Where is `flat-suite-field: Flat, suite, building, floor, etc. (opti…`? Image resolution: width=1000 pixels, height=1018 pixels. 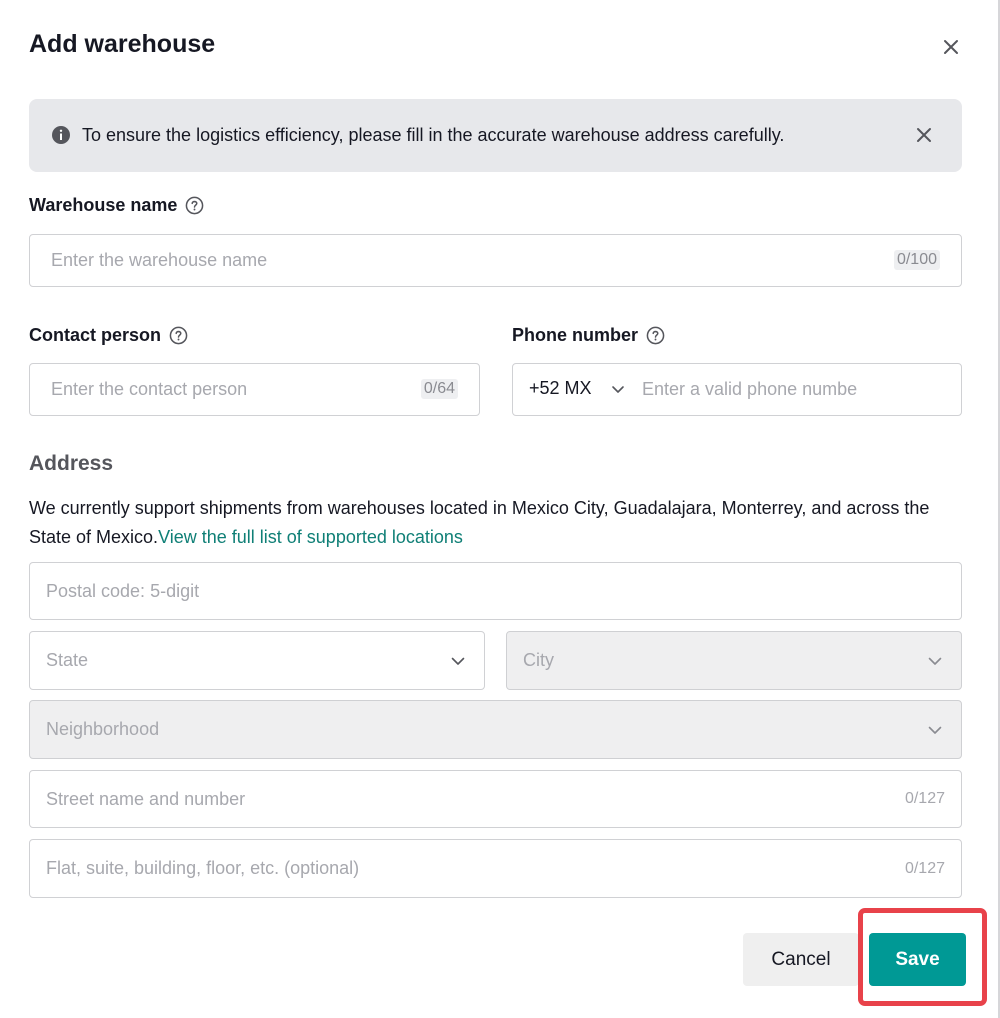
flat-suite-field: Flat, suite, building, floor, etc. (opti… is located at coordinates (495, 868).